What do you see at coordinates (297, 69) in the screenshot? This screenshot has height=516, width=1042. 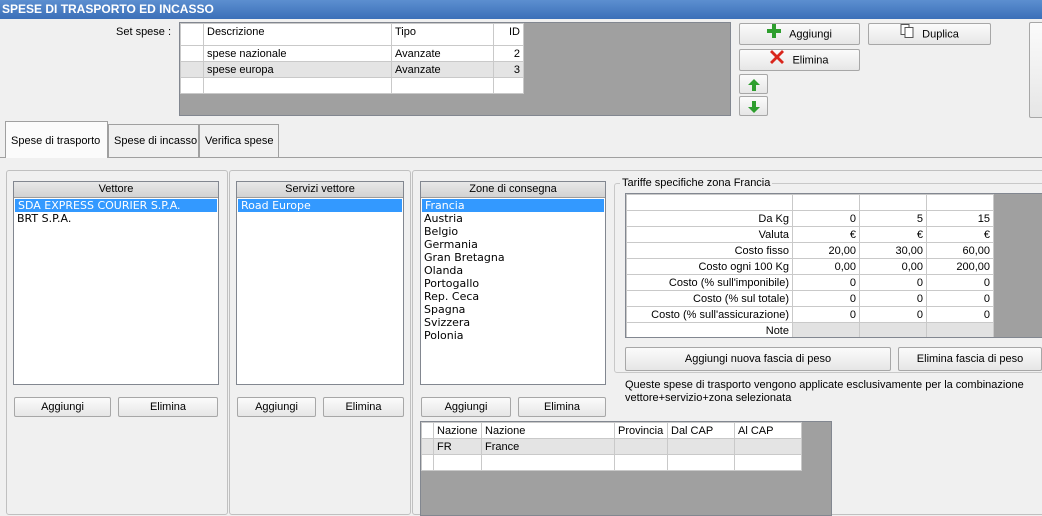 I see `cell-descrizione: spese europa` at bounding box center [297, 69].